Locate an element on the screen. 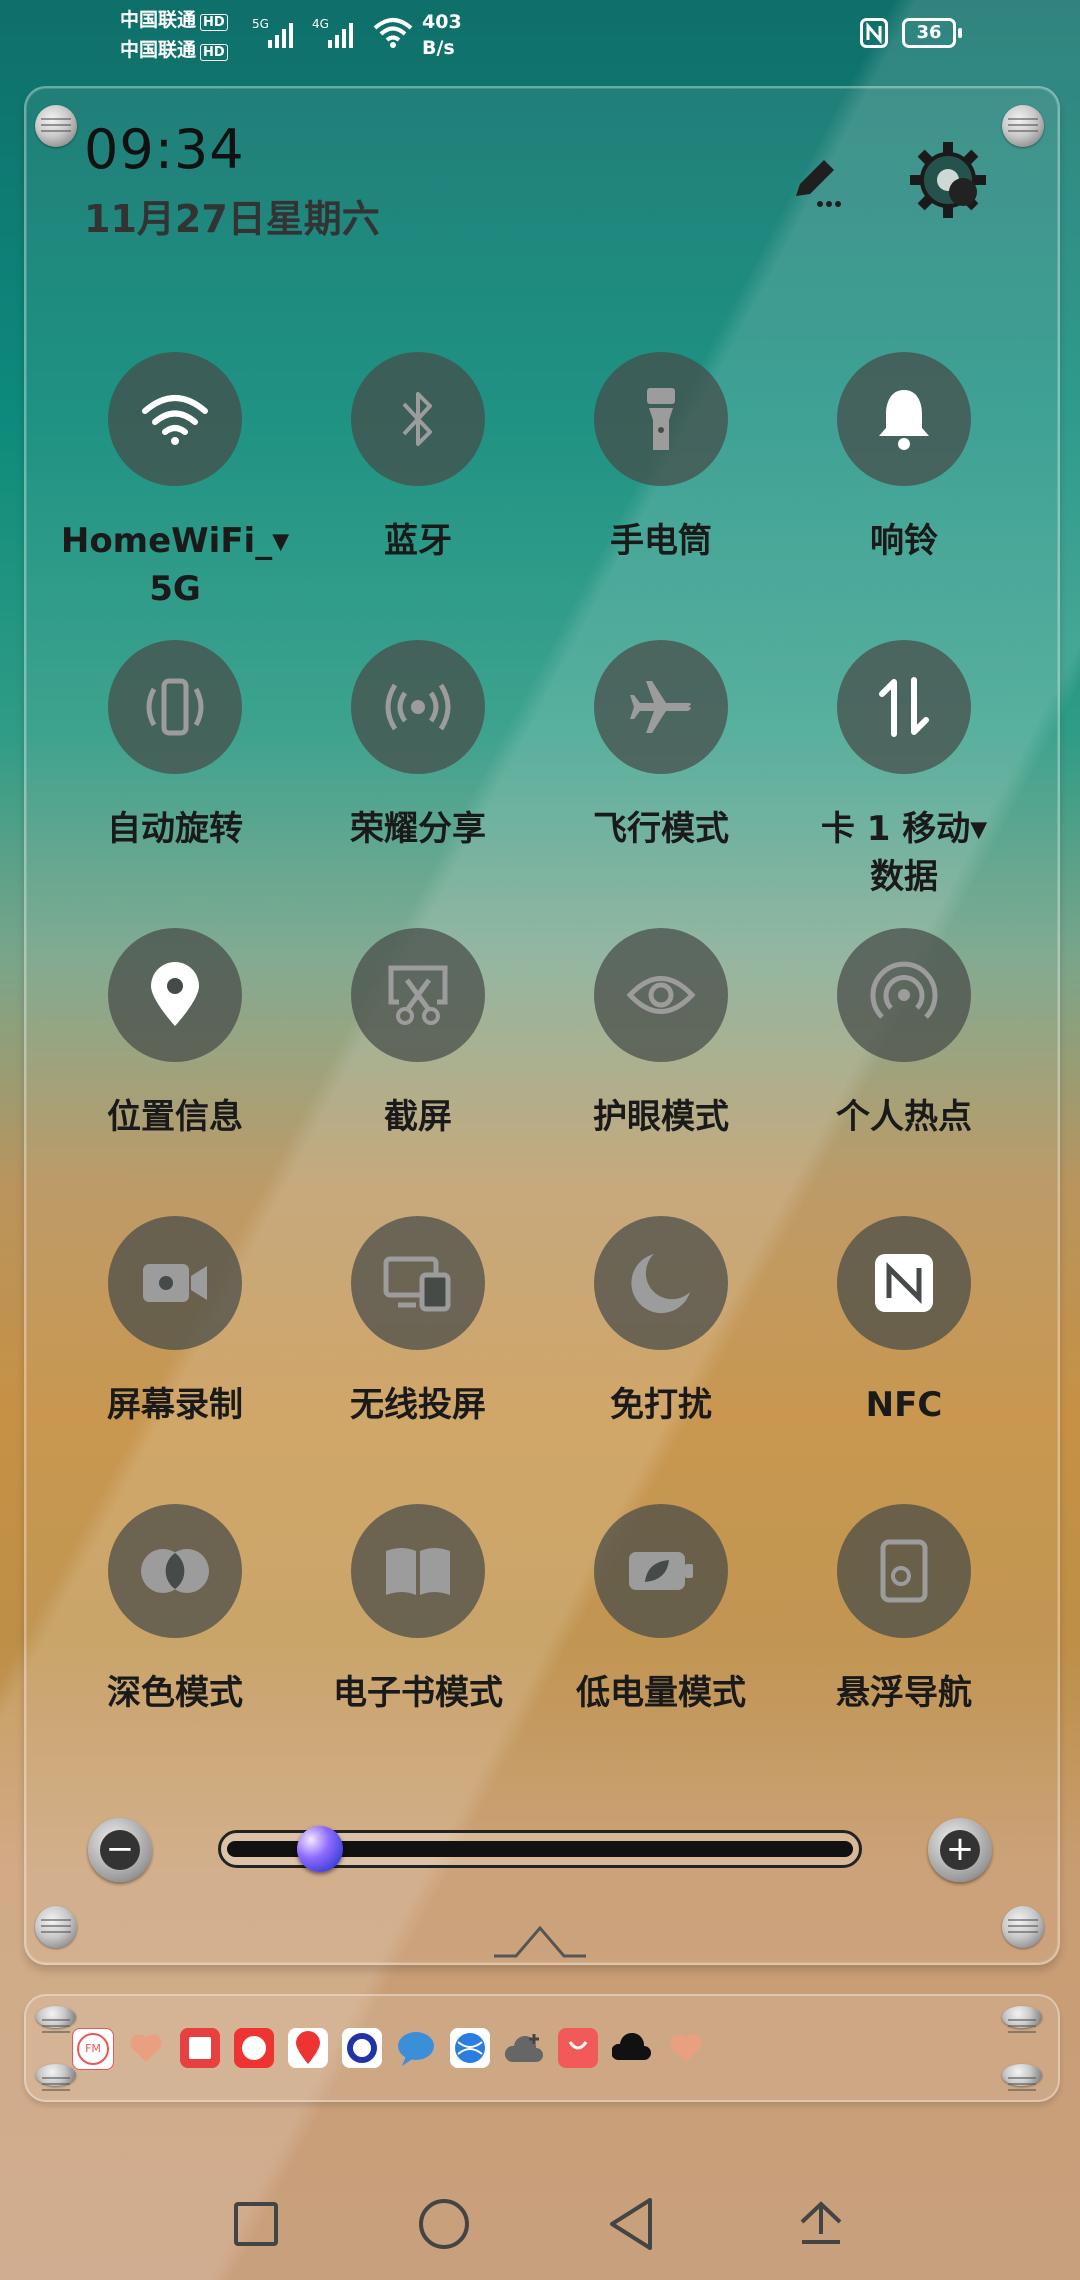 The width and height of the screenshot is (1080, 2280). tile-power-saving-label: 低电量模式 is located at coordinates (661, 1693).